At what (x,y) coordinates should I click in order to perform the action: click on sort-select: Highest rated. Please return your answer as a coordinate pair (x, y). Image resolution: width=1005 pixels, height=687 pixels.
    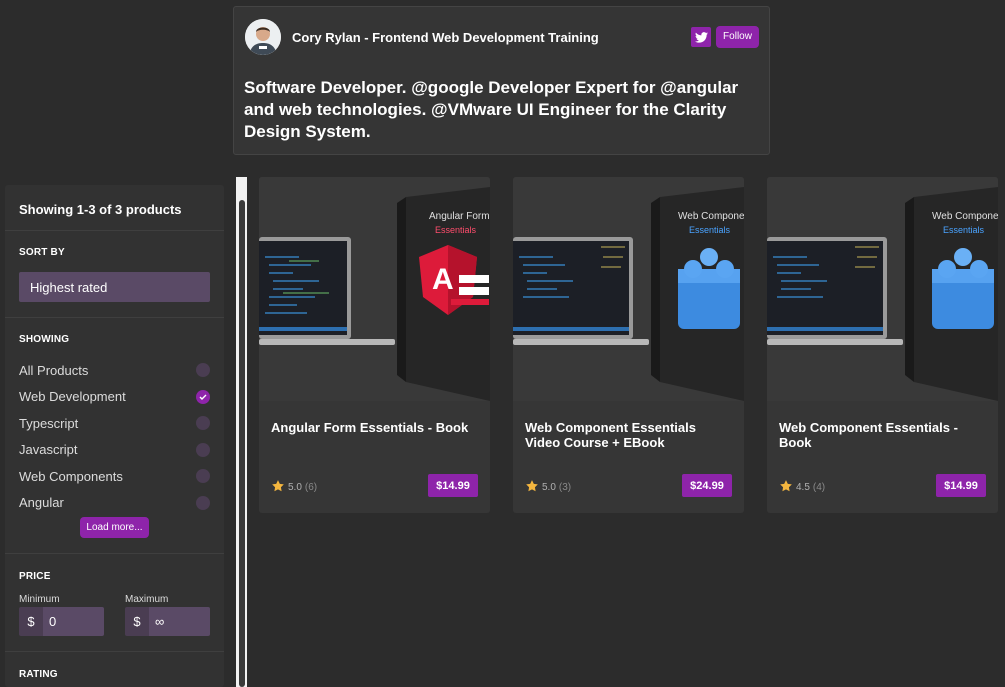
    Looking at the image, I should click on (114, 287).